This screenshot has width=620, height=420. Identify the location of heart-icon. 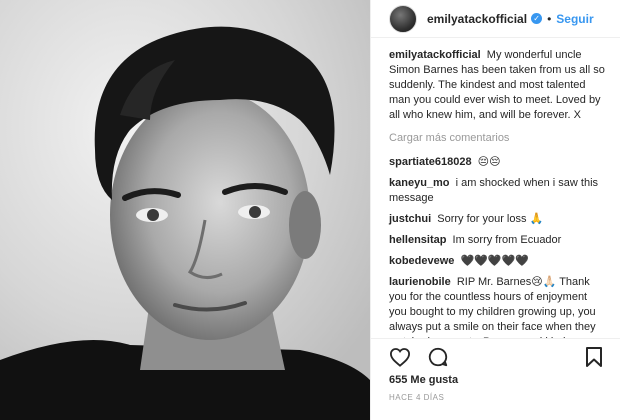
(400, 357).